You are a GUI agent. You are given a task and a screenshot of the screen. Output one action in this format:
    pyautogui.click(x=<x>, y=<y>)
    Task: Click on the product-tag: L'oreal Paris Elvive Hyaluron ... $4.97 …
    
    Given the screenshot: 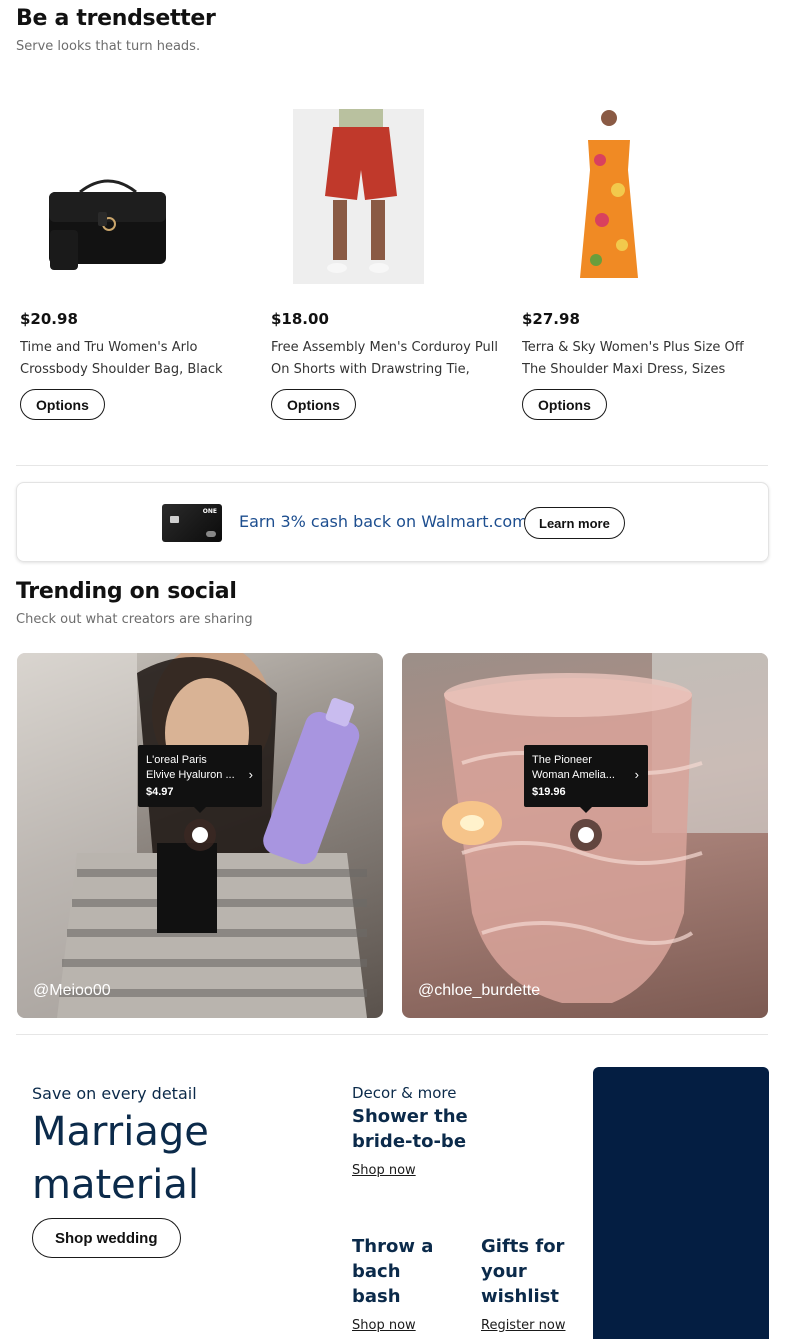 What is the action you would take?
    pyautogui.click(x=200, y=779)
    